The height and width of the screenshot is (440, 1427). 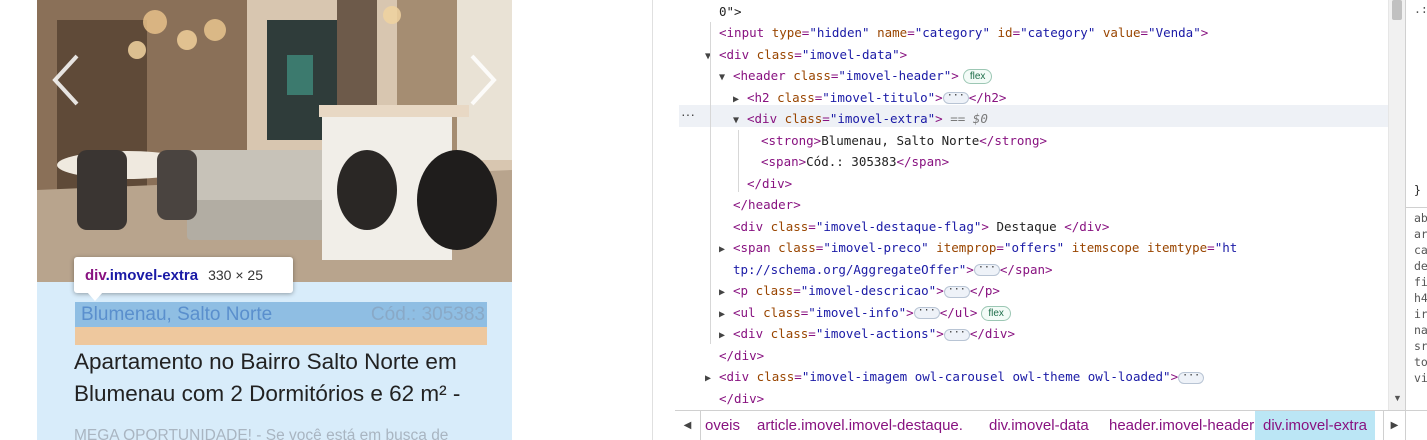 What do you see at coordinates (1420, 314) in the screenshot?
I see `style-property-fragment: ir` at bounding box center [1420, 314].